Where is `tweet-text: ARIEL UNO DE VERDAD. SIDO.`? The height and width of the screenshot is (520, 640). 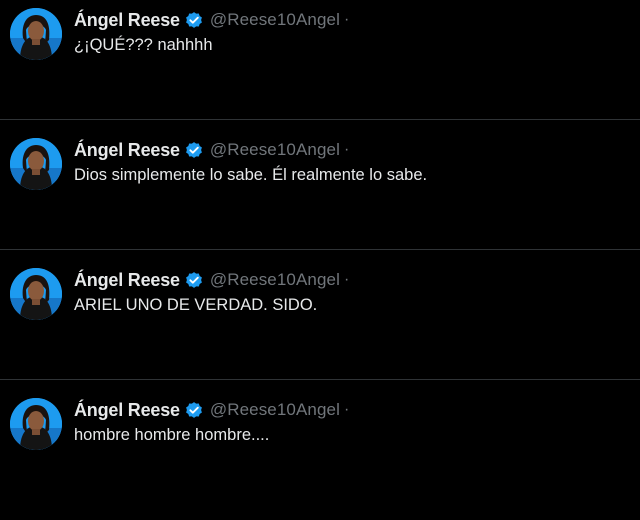 tweet-text: ARIEL UNO DE VERDAD. SIDO. is located at coordinates (196, 305).